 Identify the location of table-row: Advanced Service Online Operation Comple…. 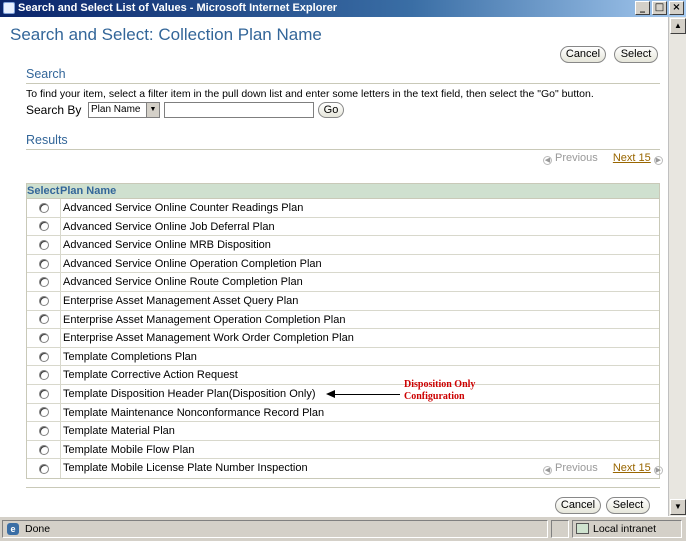
(343, 264).